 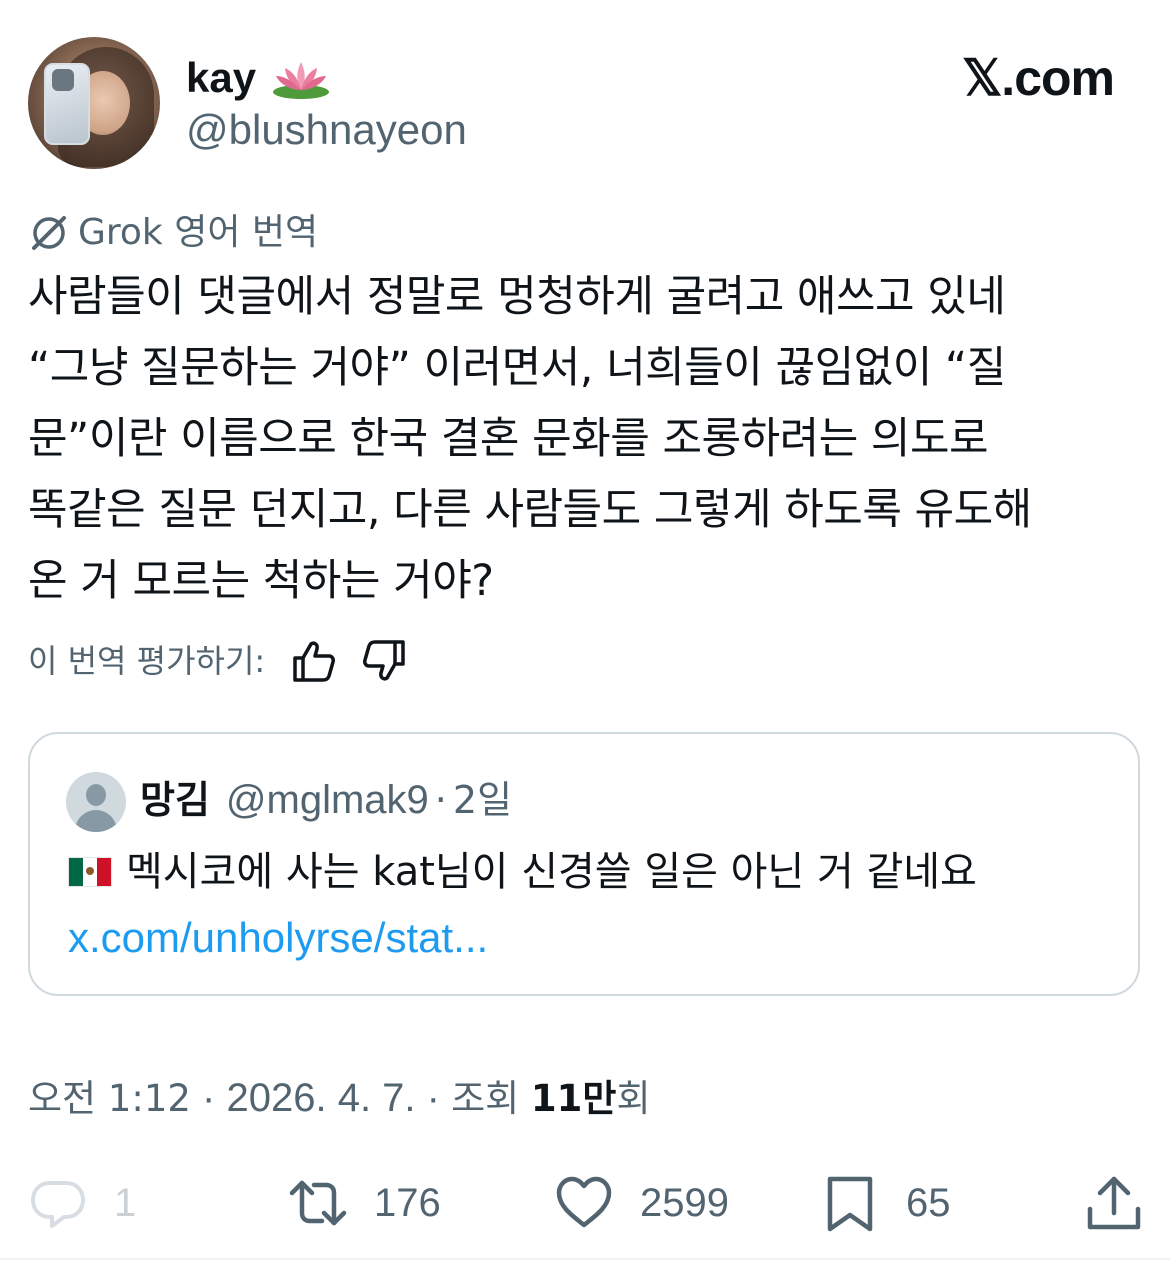 I want to click on avatar-phone-camera, so click(x=63, y=80).